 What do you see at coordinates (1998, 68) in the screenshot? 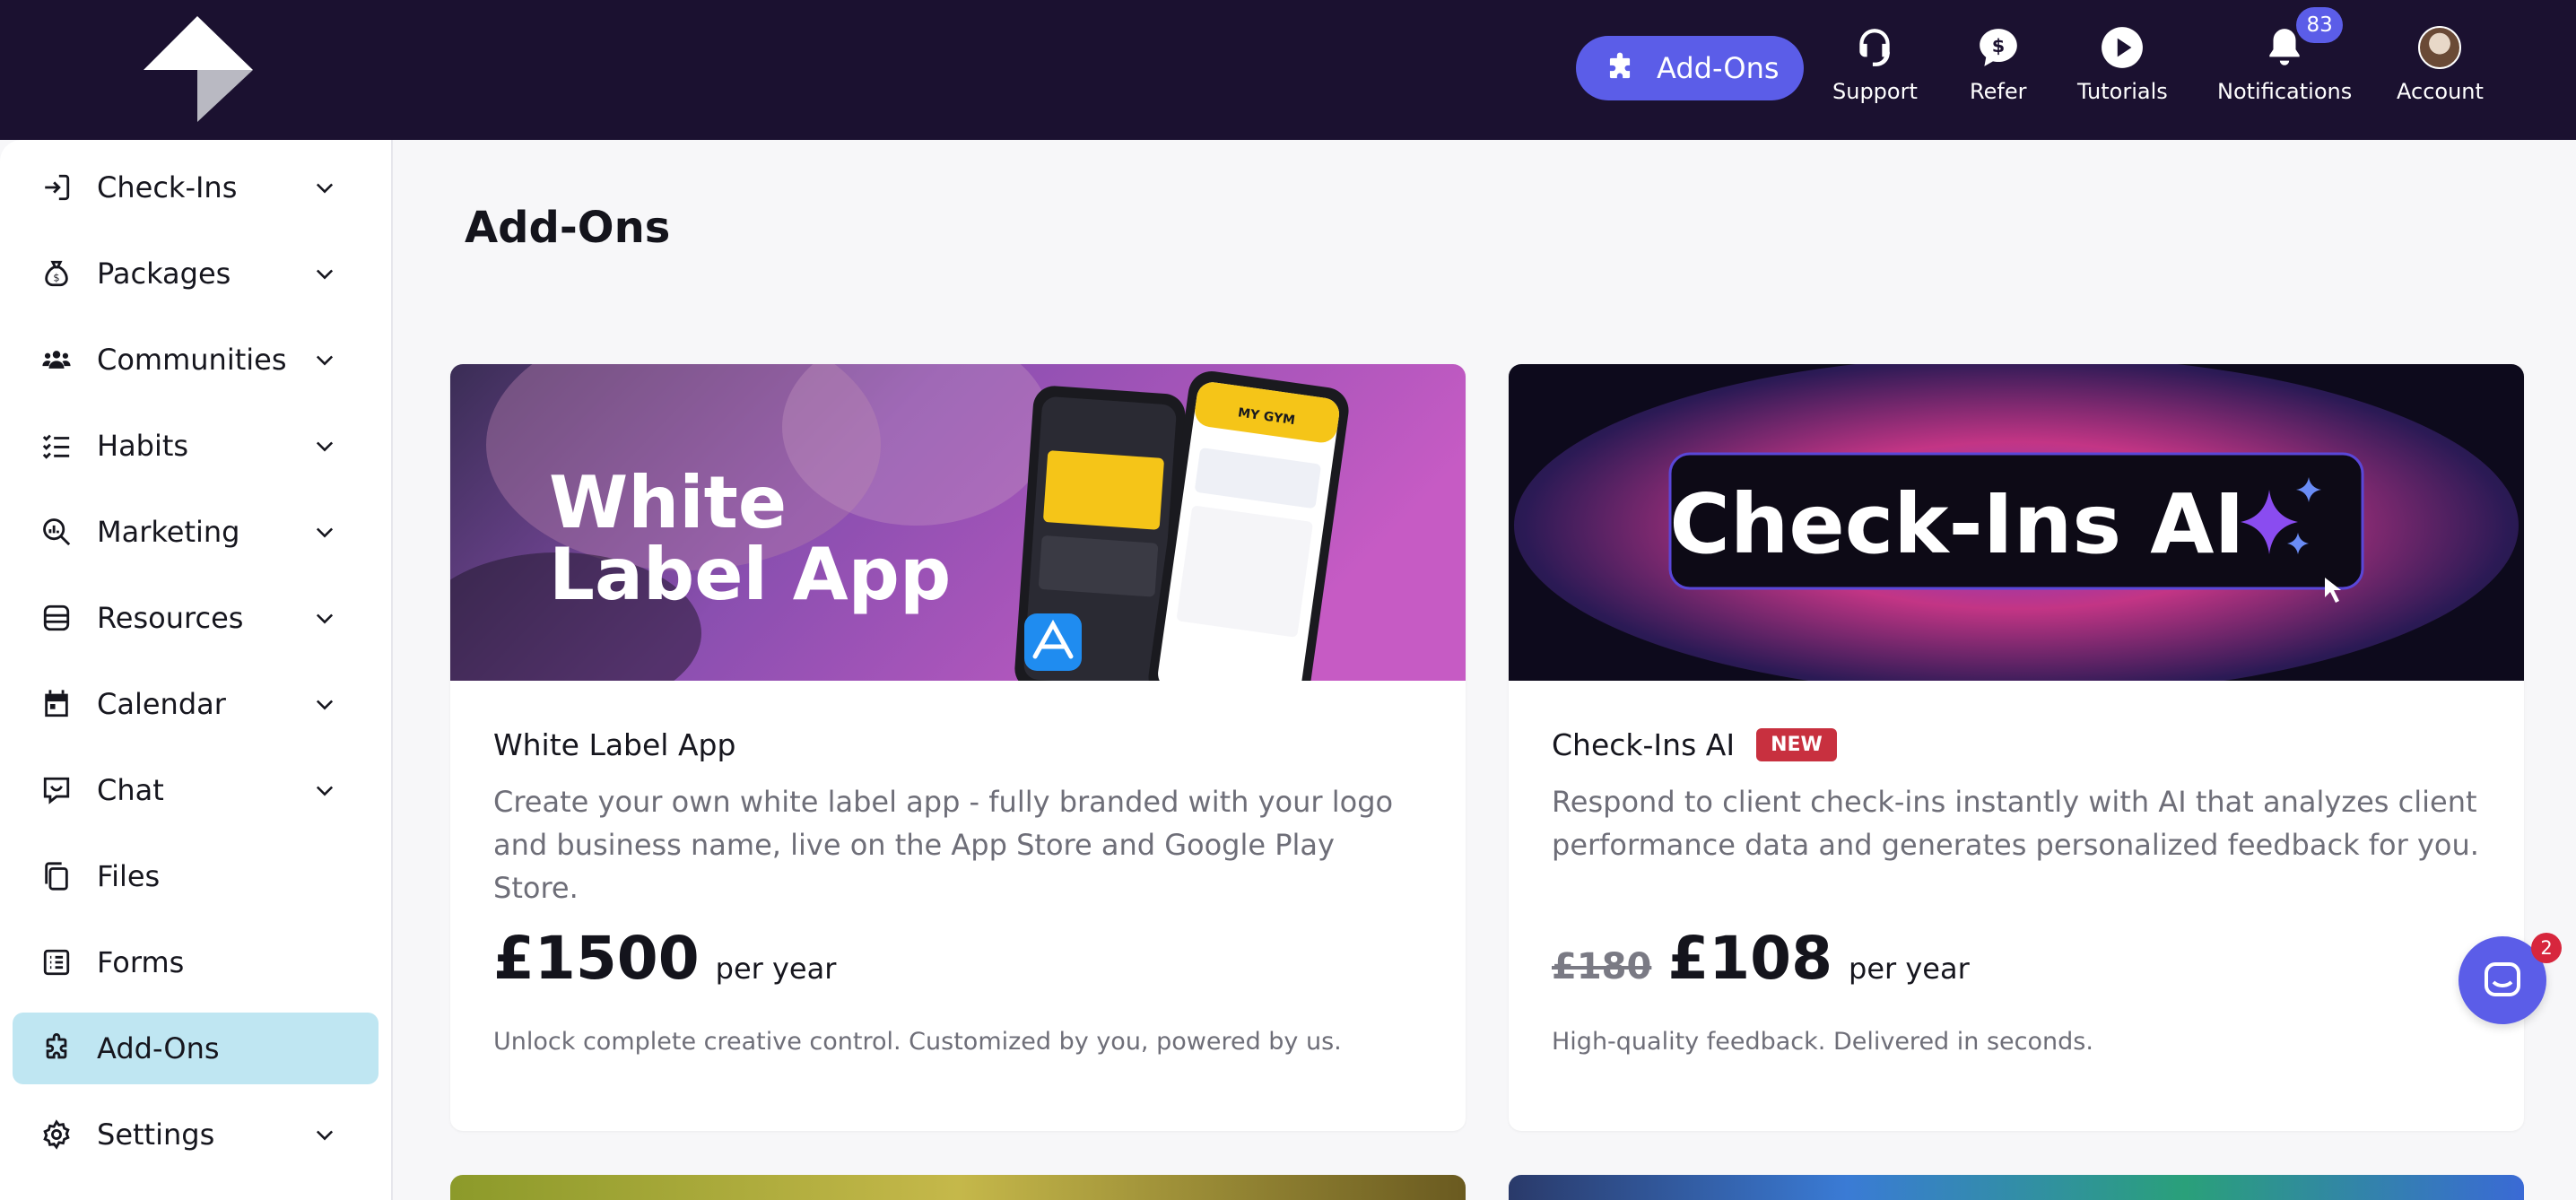
I see `refer-button: $ Refer` at bounding box center [1998, 68].